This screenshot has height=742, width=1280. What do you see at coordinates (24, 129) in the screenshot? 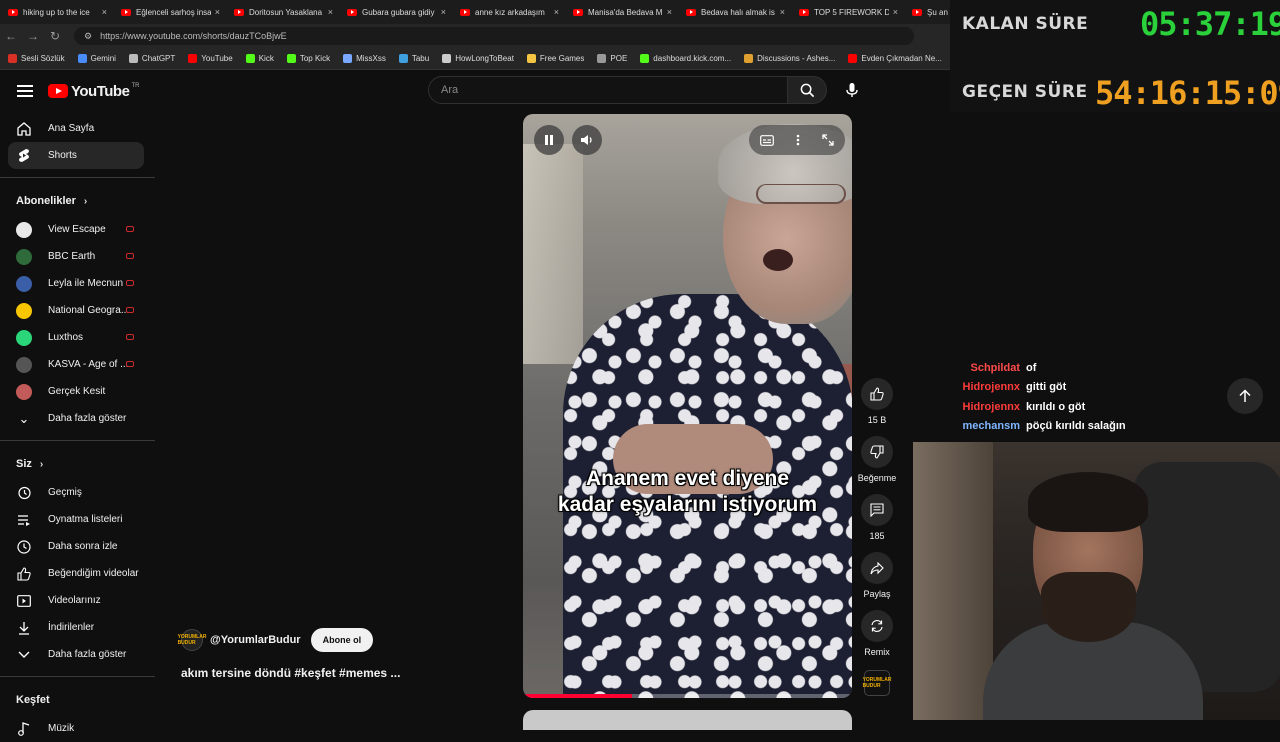
I see `home-icon` at bounding box center [24, 129].